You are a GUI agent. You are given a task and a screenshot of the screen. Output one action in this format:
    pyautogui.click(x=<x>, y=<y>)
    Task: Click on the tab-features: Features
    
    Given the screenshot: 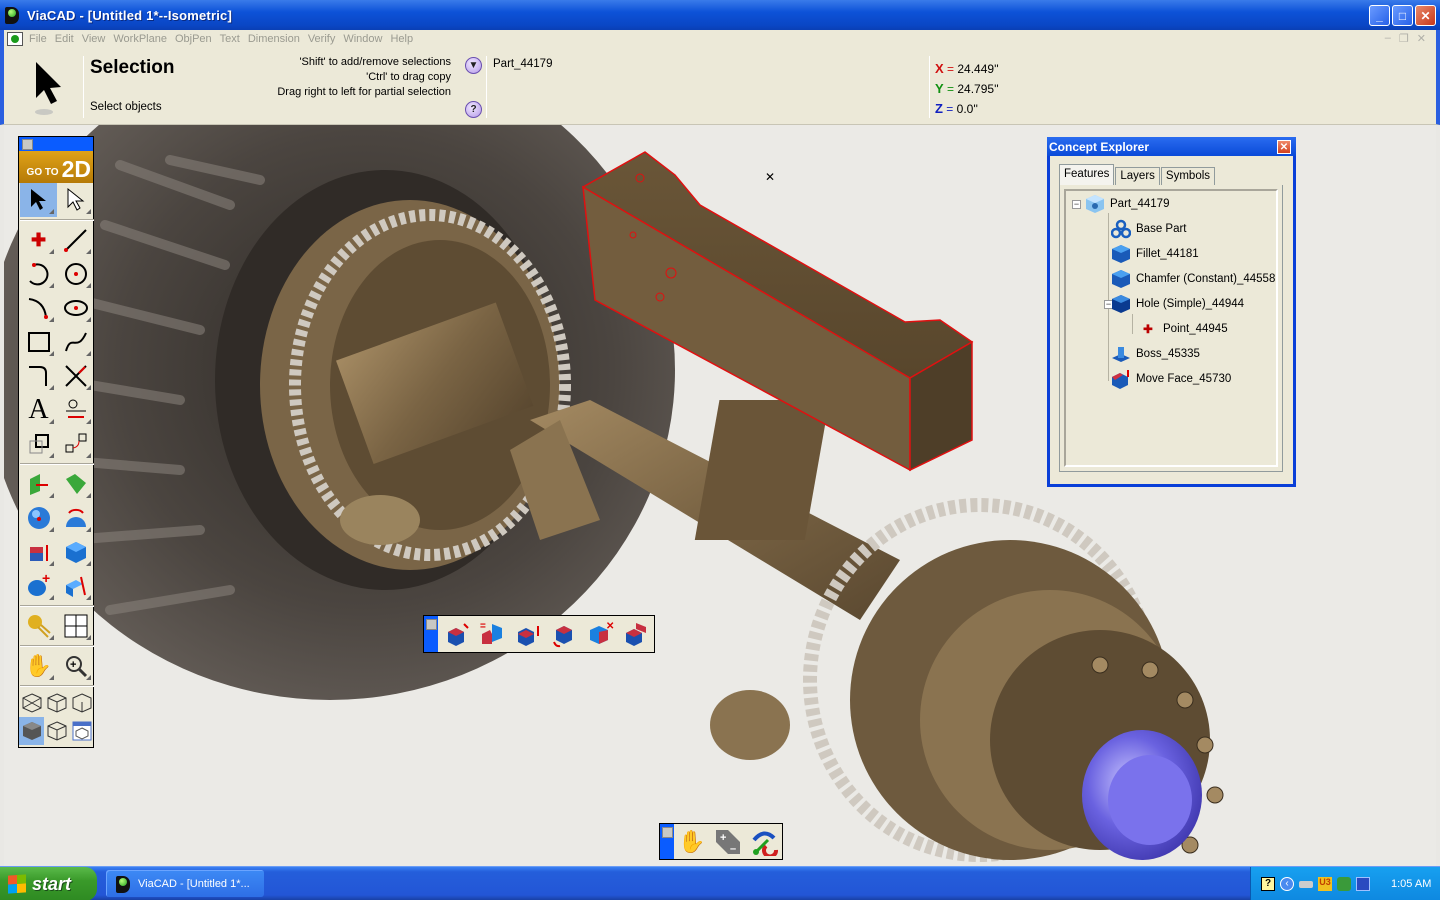 What is the action you would take?
    pyautogui.click(x=1087, y=174)
    